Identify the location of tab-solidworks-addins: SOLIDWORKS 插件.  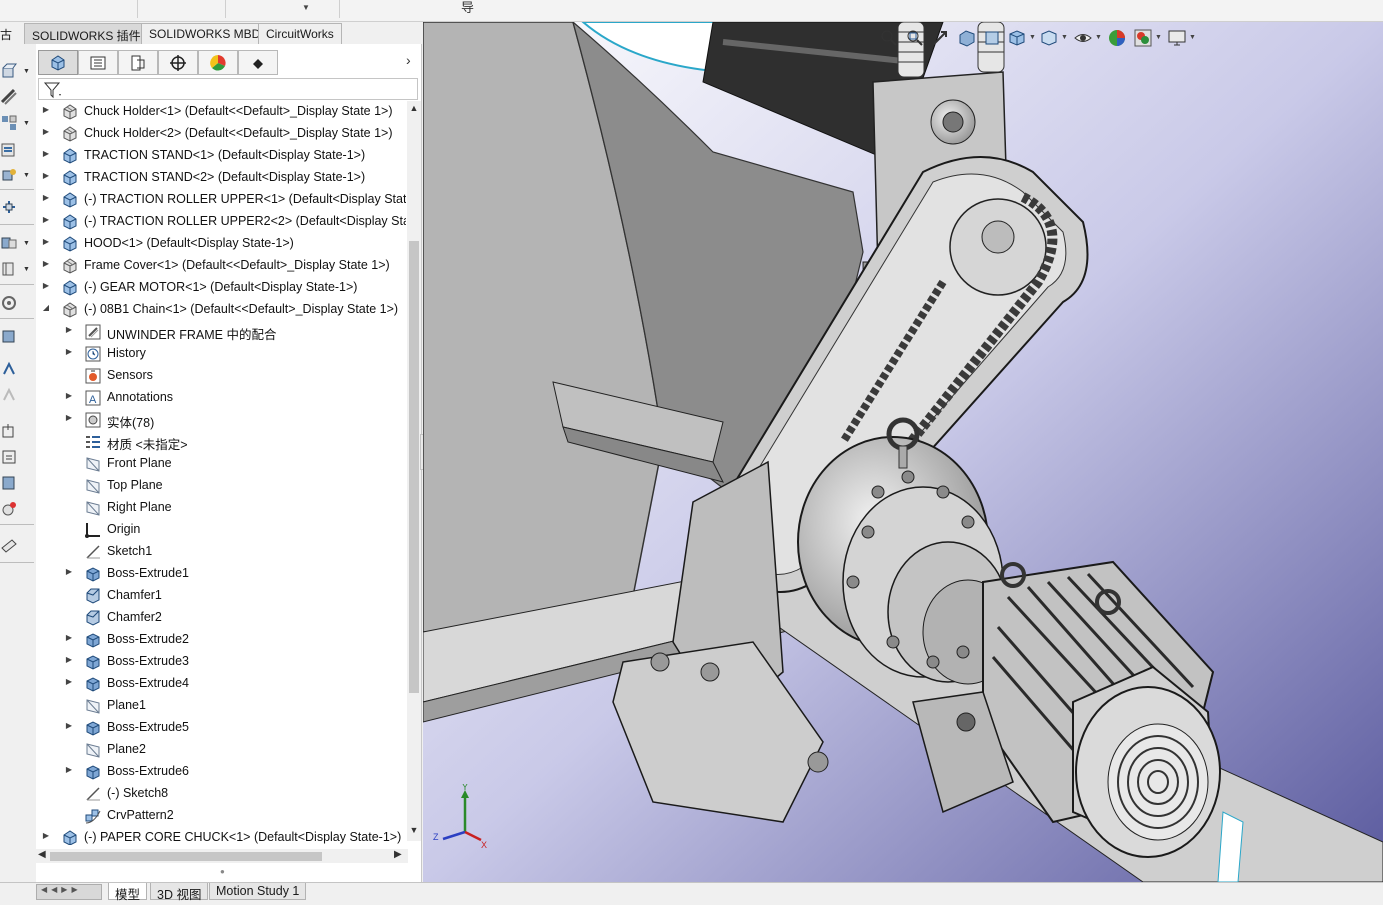
(86, 33).